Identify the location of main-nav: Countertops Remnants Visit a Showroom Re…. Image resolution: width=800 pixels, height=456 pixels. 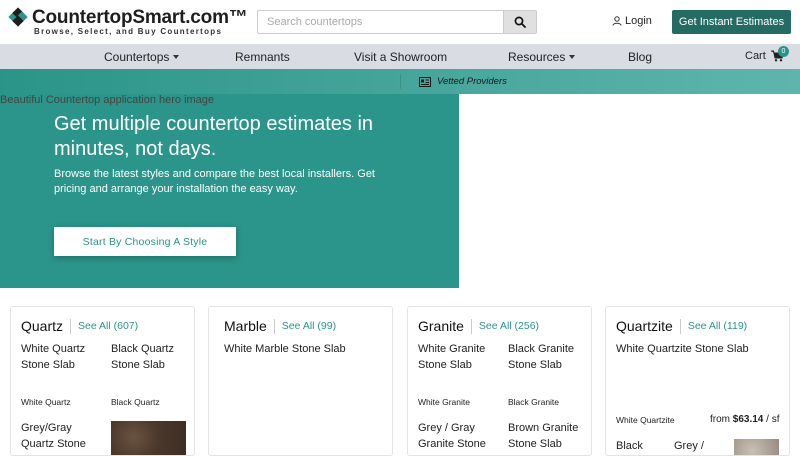
(400, 56).